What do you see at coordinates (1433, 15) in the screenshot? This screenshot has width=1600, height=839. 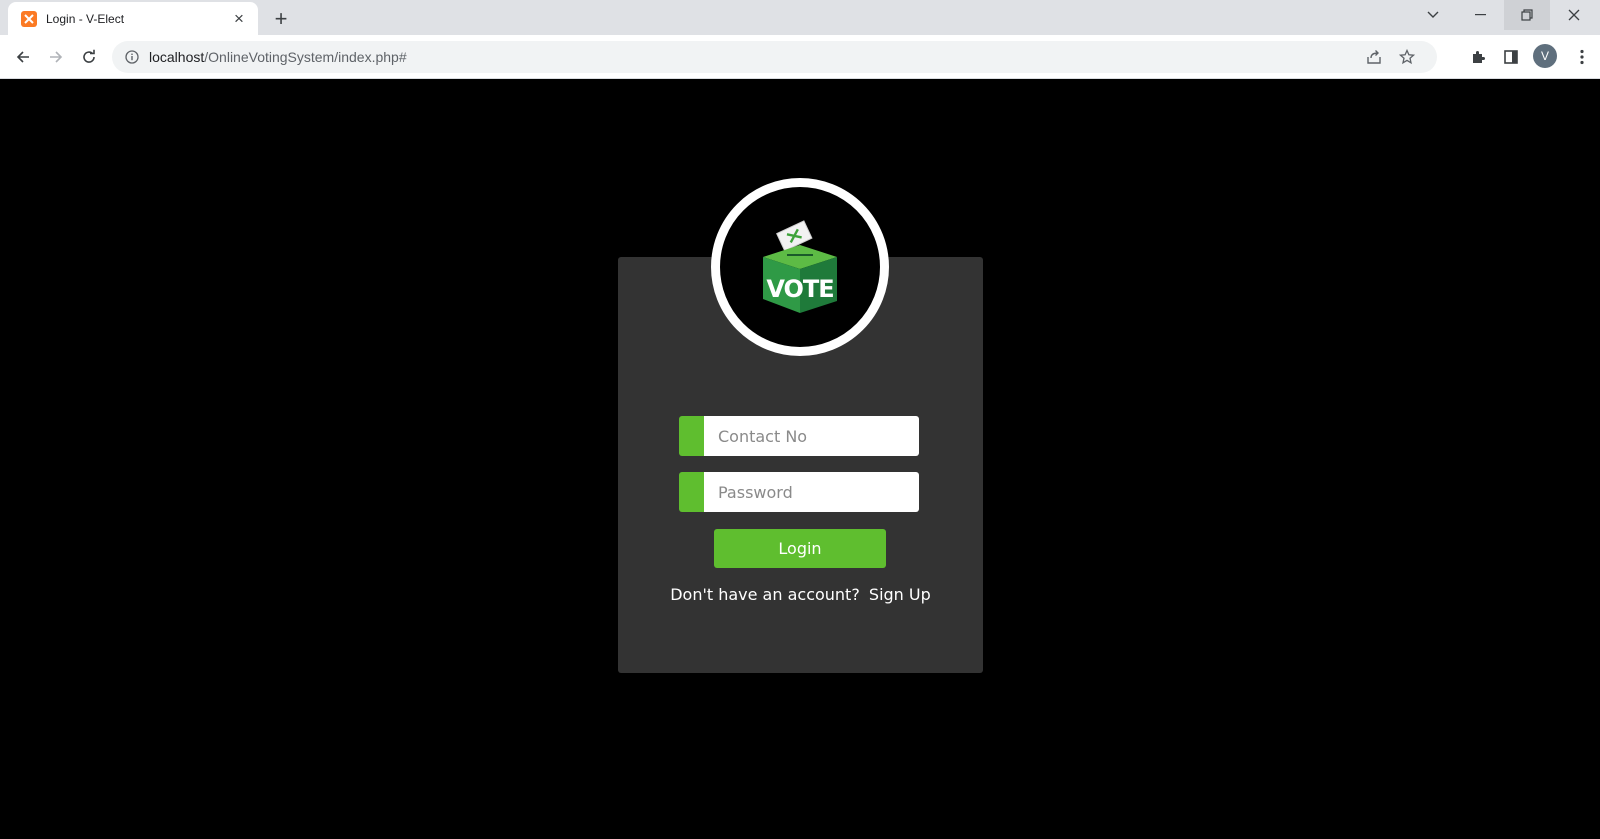 I see `tab-search-icon` at bounding box center [1433, 15].